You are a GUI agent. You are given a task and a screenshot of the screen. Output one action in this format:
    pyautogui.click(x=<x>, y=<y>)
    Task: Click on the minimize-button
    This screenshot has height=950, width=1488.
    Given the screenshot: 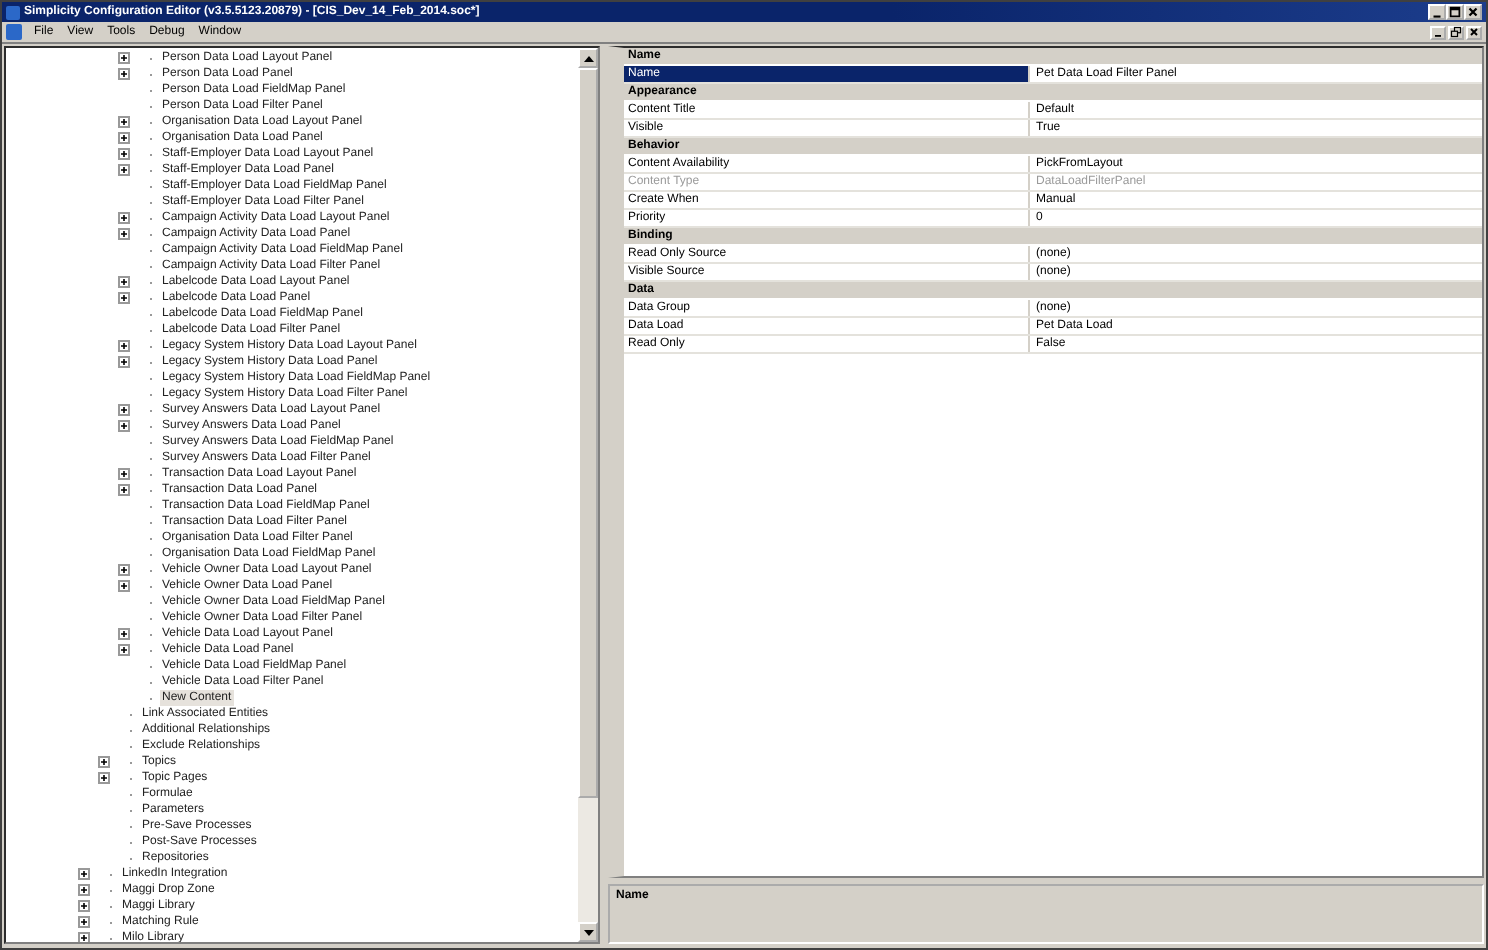 What is the action you would take?
    pyautogui.click(x=1437, y=12)
    